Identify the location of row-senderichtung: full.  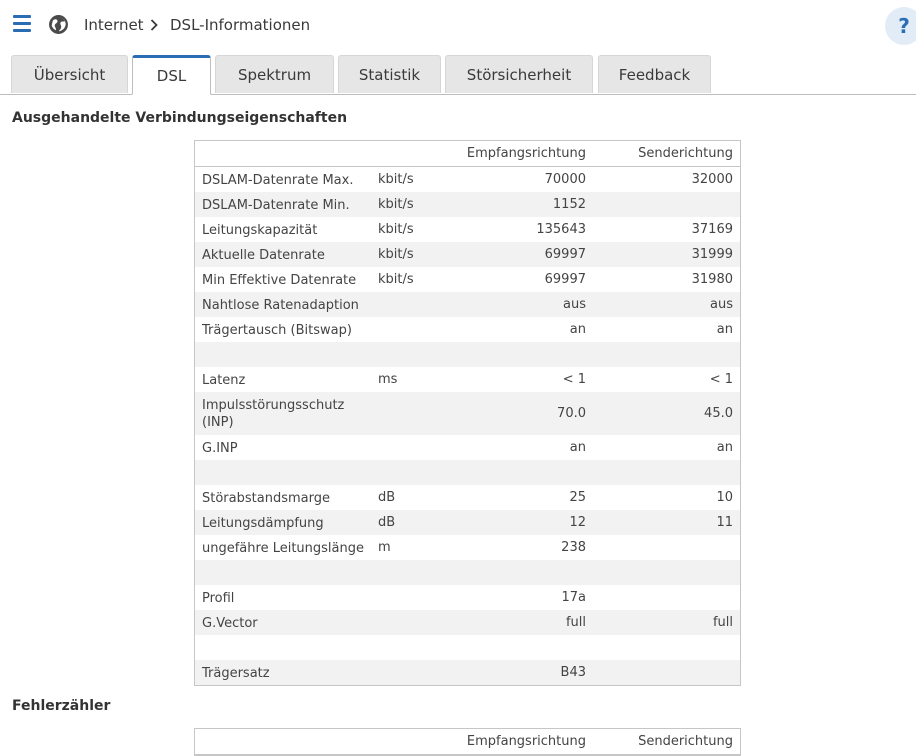
(722, 622).